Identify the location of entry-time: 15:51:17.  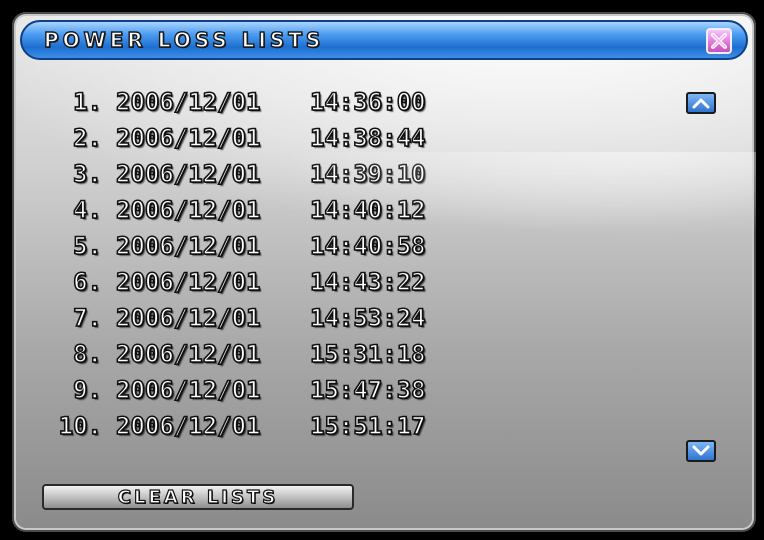
(367, 426).